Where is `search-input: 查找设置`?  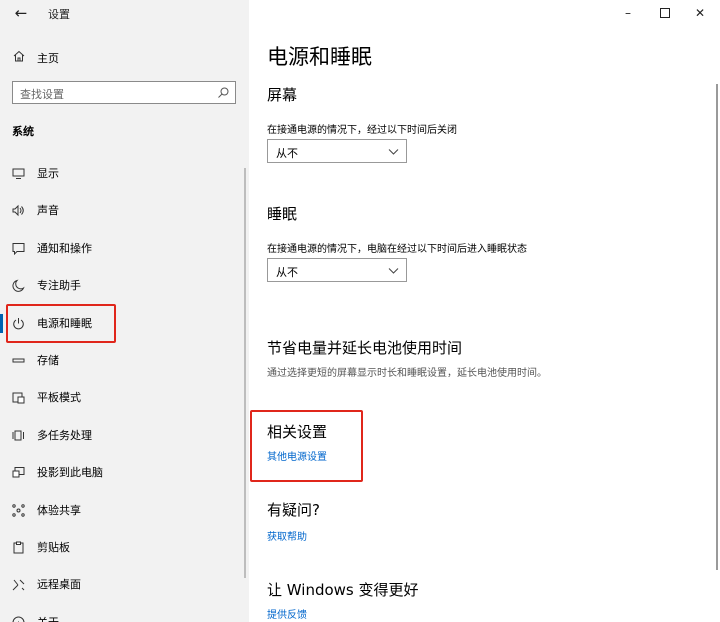 search-input: 查找设置 is located at coordinates (124, 92).